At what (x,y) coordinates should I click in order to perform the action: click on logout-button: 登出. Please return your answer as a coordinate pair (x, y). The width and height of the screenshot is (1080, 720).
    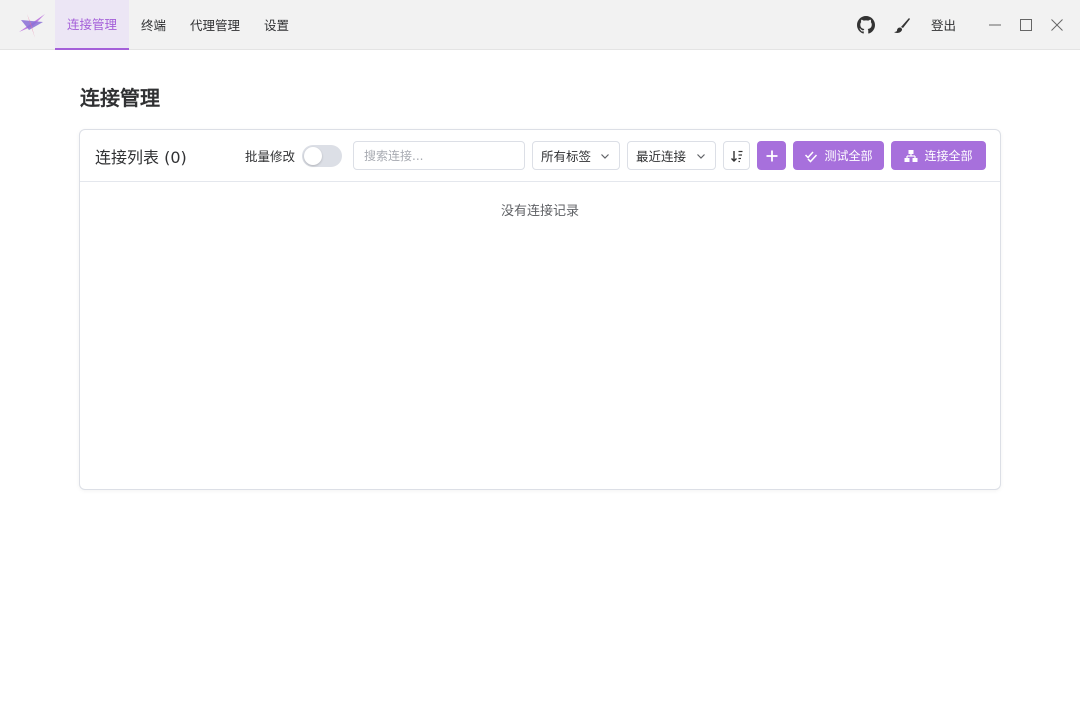
    Looking at the image, I should click on (943, 24).